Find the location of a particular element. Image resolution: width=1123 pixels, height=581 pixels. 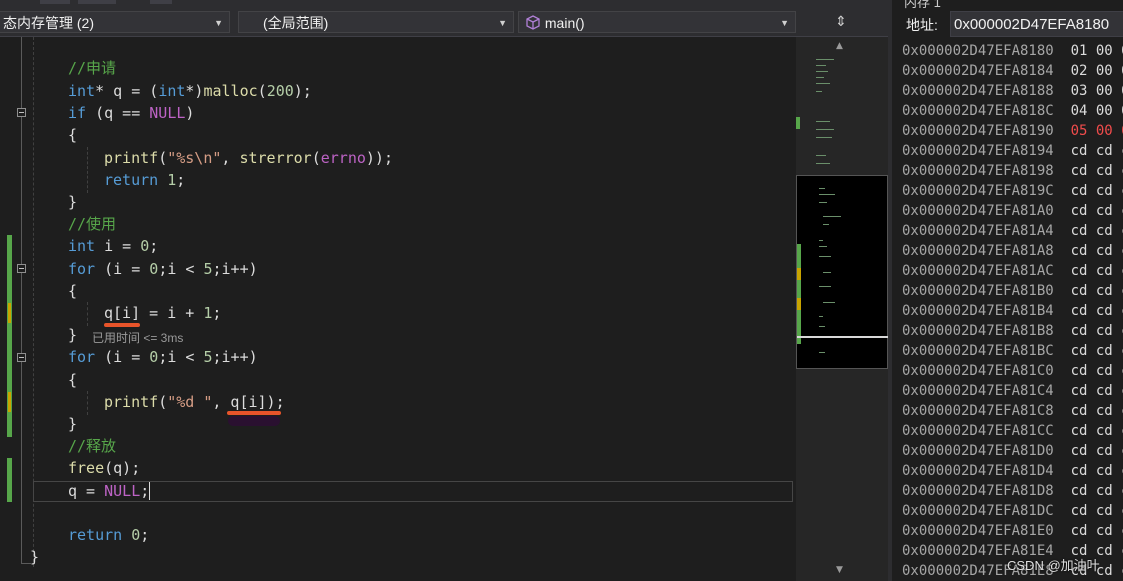

memory-row: 0x000002D47EFA81C8 cd cd cd is located at coordinates (1012, 411).